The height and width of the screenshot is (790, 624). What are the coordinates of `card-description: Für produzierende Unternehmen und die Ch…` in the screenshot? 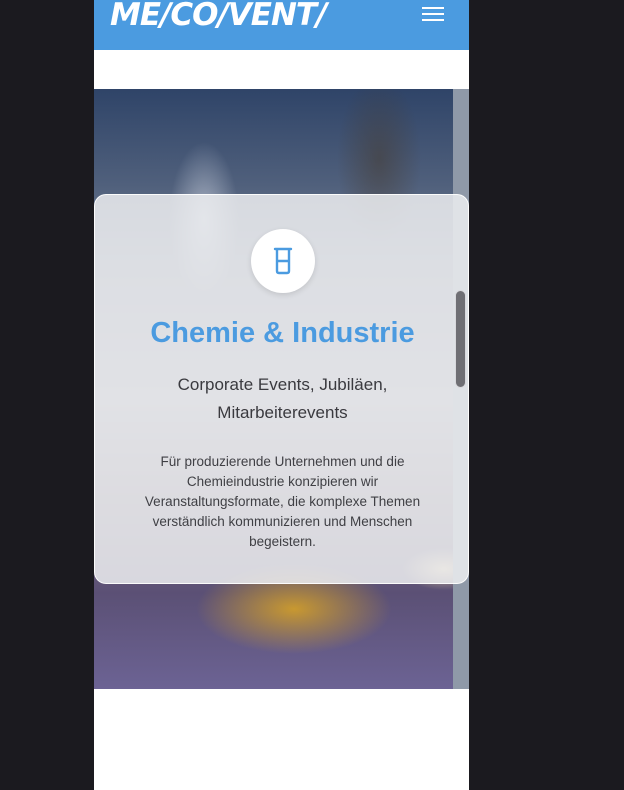 It's located at (282, 501).